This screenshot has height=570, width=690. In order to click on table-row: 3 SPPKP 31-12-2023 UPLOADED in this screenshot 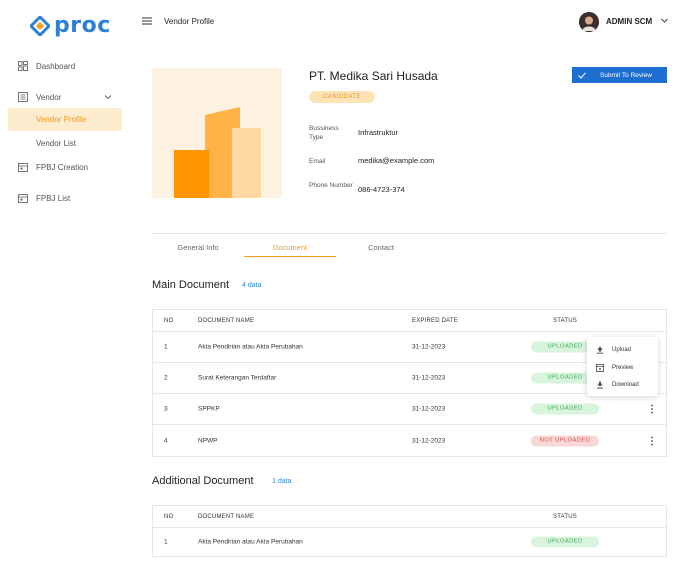, I will do `click(409, 409)`.